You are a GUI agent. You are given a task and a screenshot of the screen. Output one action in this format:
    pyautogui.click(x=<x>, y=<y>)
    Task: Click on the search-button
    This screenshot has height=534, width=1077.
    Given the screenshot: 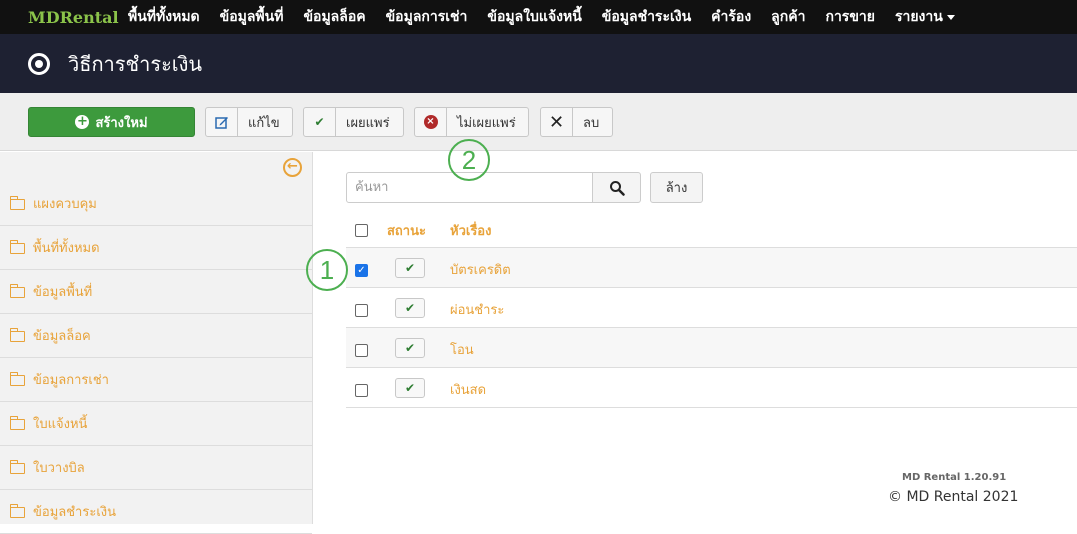 What is the action you would take?
    pyautogui.click(x=616, y=187)
    